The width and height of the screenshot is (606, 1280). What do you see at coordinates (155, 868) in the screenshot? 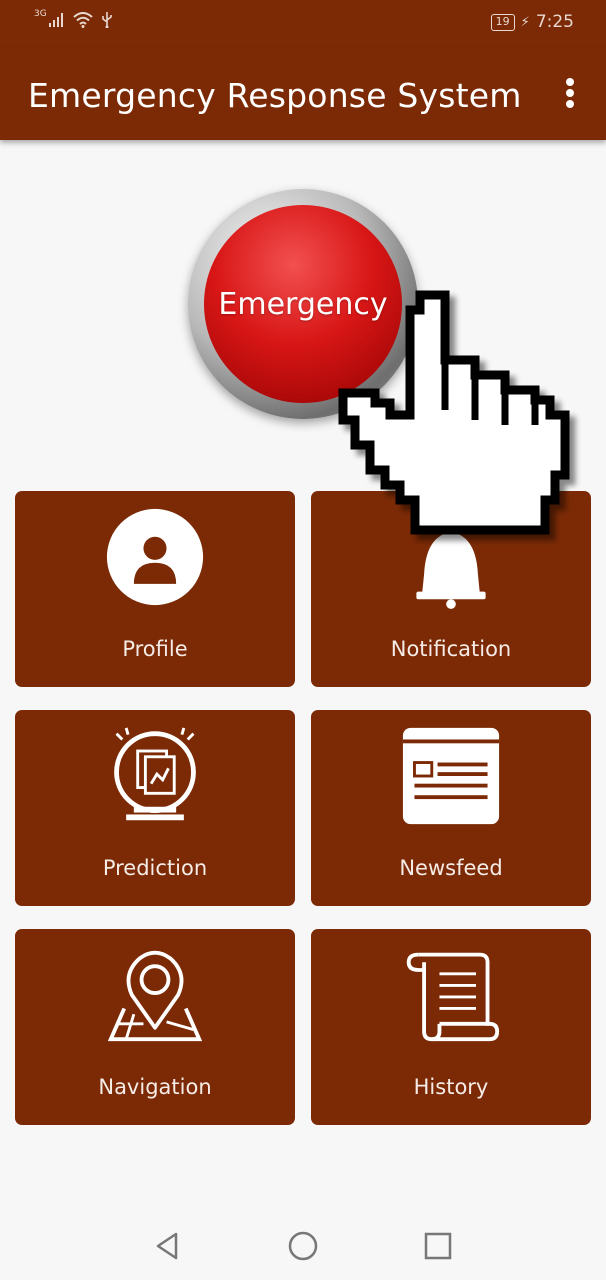
I see `prediction-label: Prediction` at bounding box center [155, 868].